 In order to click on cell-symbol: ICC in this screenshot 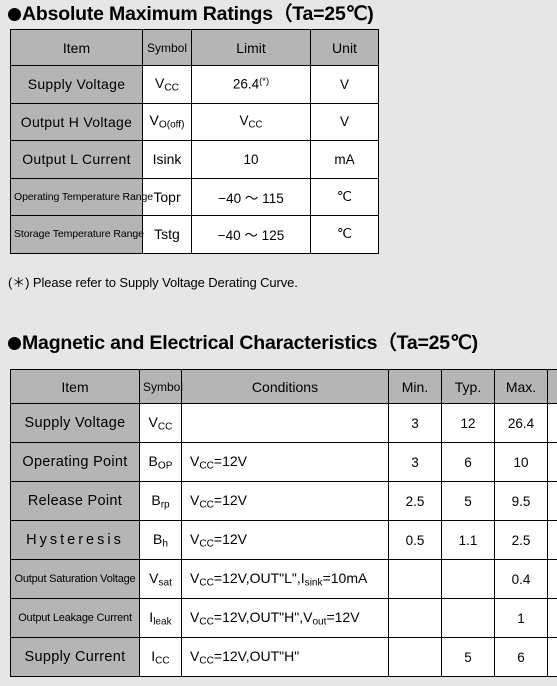, I will do `click(160, 657)`.